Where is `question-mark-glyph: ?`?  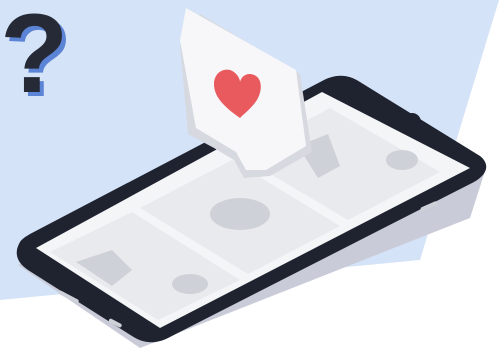
question-mark-glyph: ? is located at coordinates (34, 58).